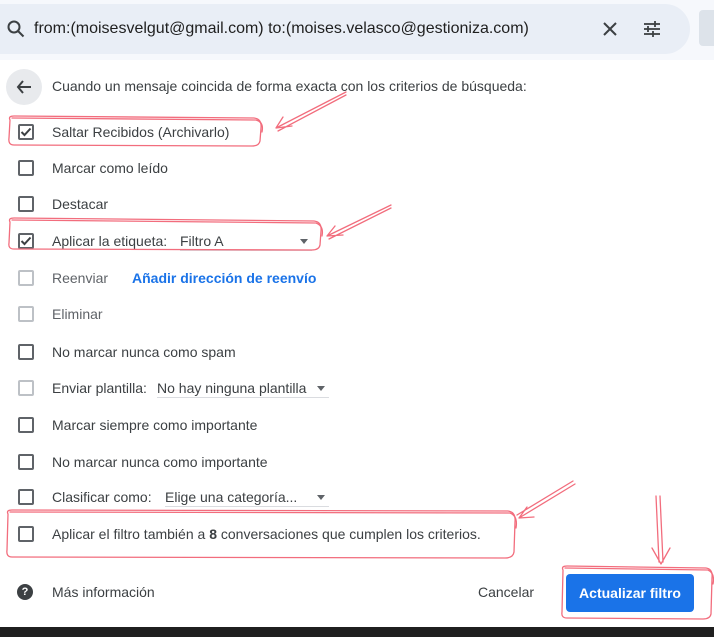 This screenshot has width=714, height=637. Describe the element at coordinates (102, 497) in the screenshot. I see `categorize-label: Clasificar como:` at that location.